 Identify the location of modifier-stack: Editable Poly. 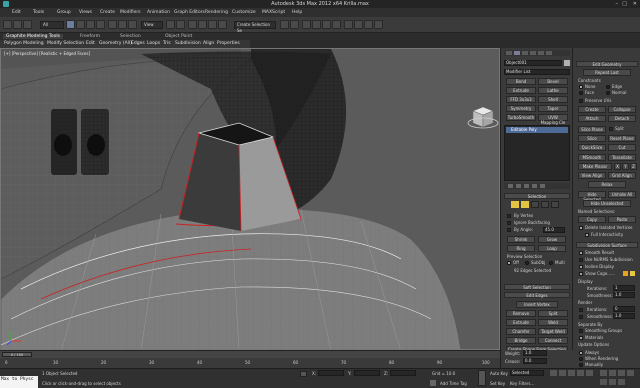
(537, 153).